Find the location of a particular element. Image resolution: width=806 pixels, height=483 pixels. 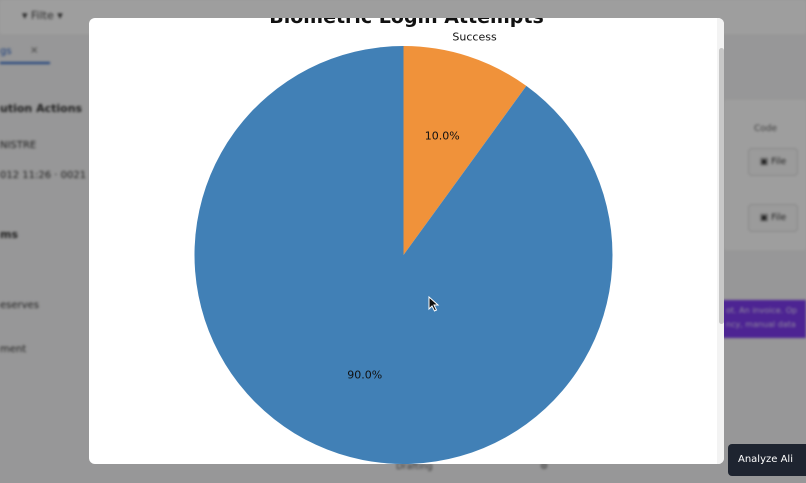

analyze-button: Analyze Ali is located at coordinates (767, 460).